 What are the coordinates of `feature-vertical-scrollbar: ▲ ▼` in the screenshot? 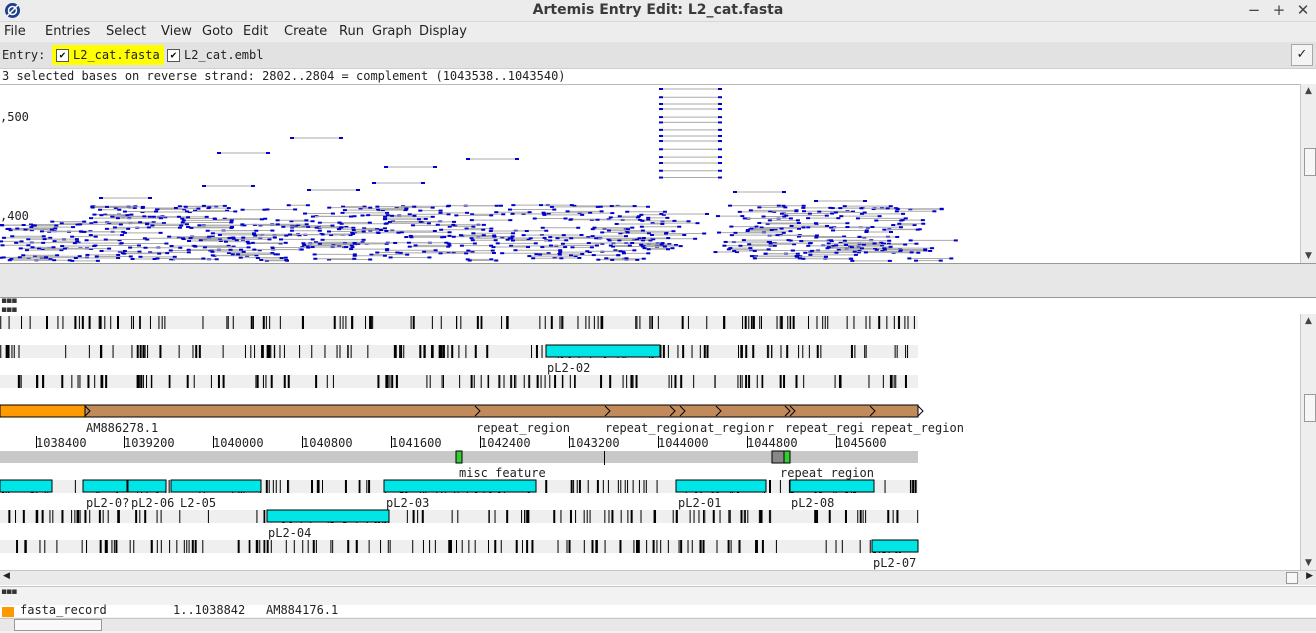 It's located at (1308, 442).